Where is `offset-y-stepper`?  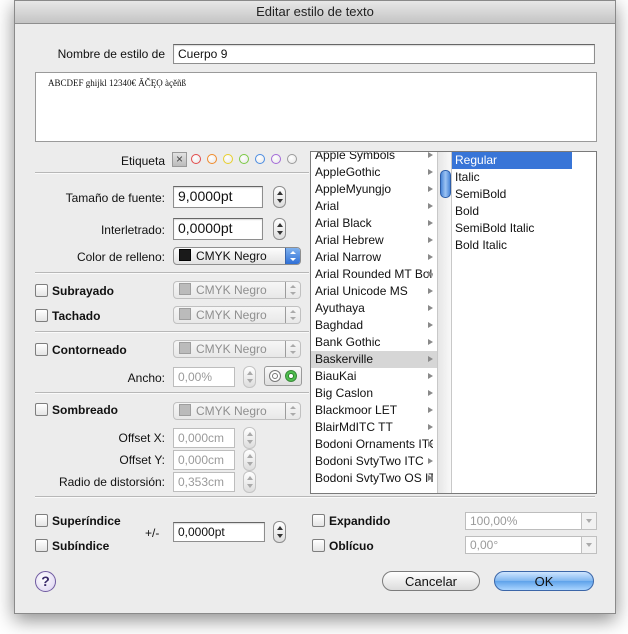 offset-y-stepper is located at coordinates (249, 460).